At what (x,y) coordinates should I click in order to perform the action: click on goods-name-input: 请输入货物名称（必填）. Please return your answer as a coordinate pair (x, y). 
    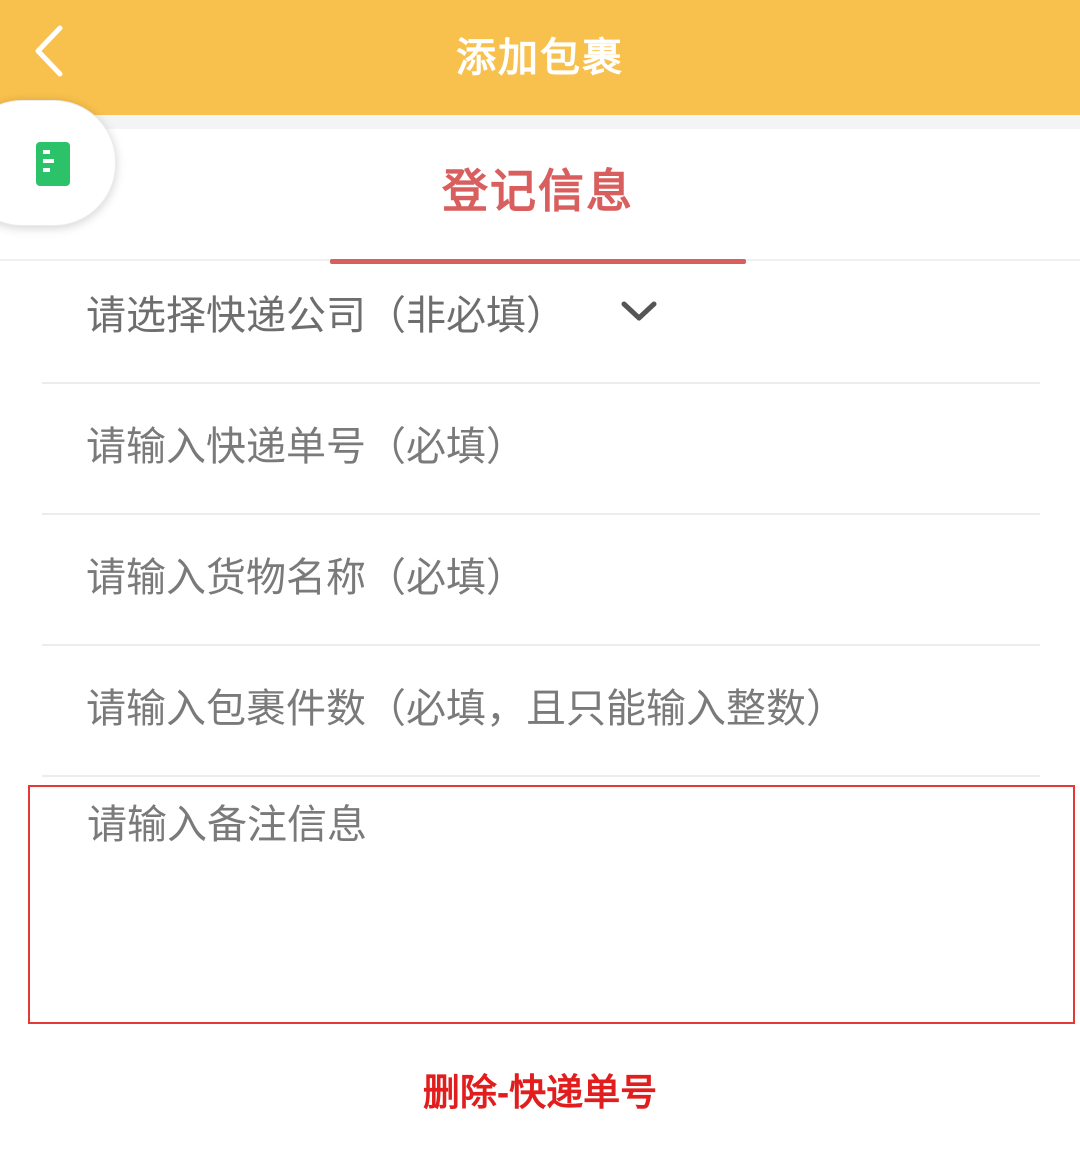
    Looking at the image, I should click on (541, 580).